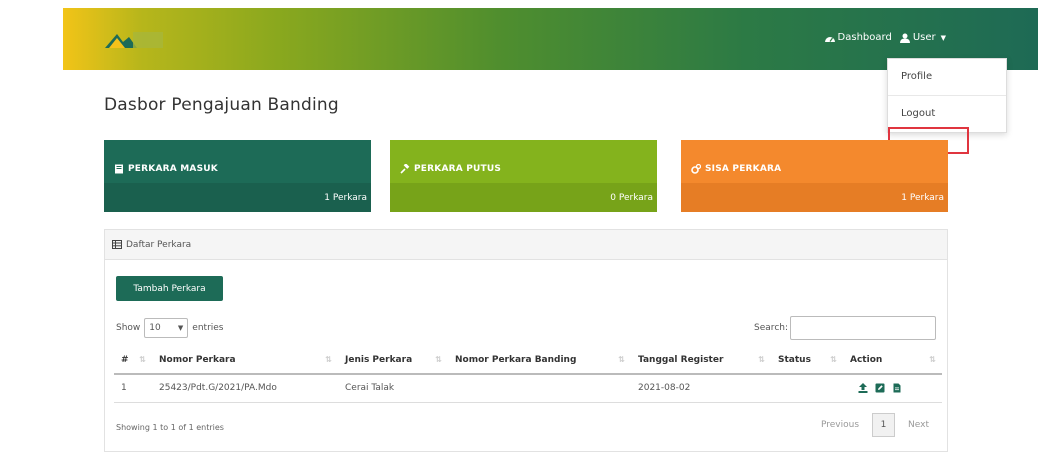 The image size is (1038, 452). I want to click on search-input, so click(863, 328).